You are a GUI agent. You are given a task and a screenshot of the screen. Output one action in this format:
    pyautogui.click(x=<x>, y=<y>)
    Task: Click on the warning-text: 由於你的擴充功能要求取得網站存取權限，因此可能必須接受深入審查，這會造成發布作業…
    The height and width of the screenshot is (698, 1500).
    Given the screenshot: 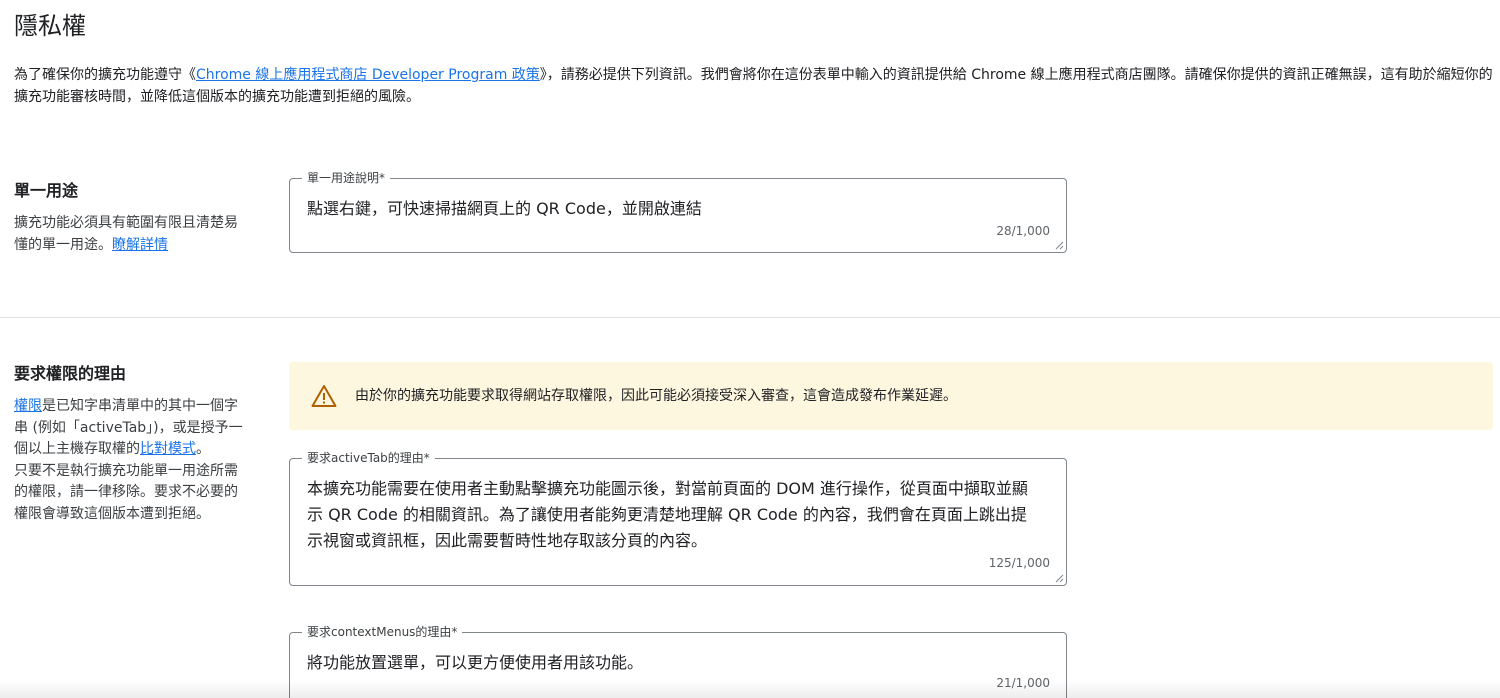 What is the action you would take?
    pyautogui.click(x=656, y=396)
    